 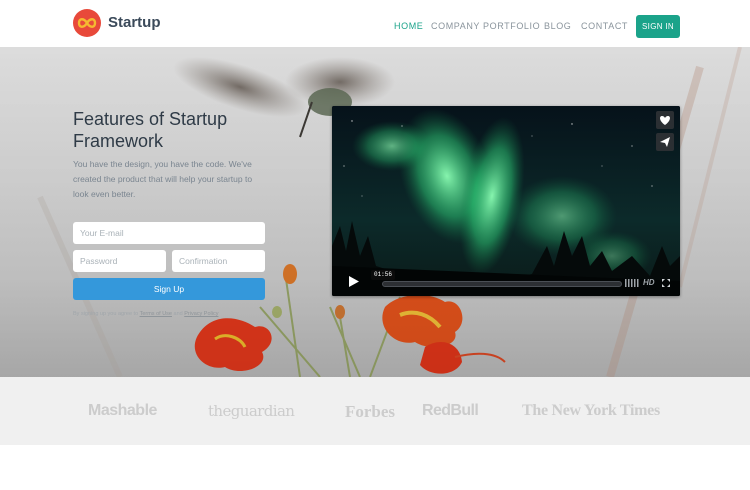 I want to click on fullscreen-icon, so click(x=666, y=283).